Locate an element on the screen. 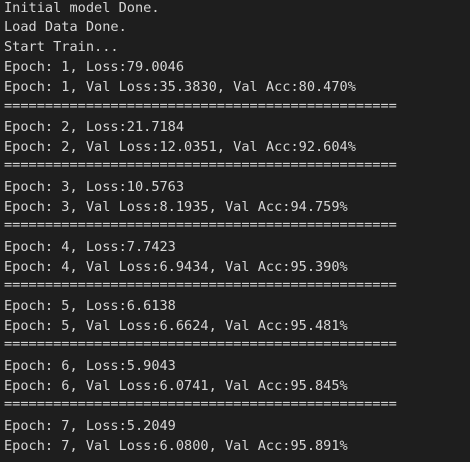  console-line: Epoch: 4, Loss:7.7423 is located at coordinates (90, 247).